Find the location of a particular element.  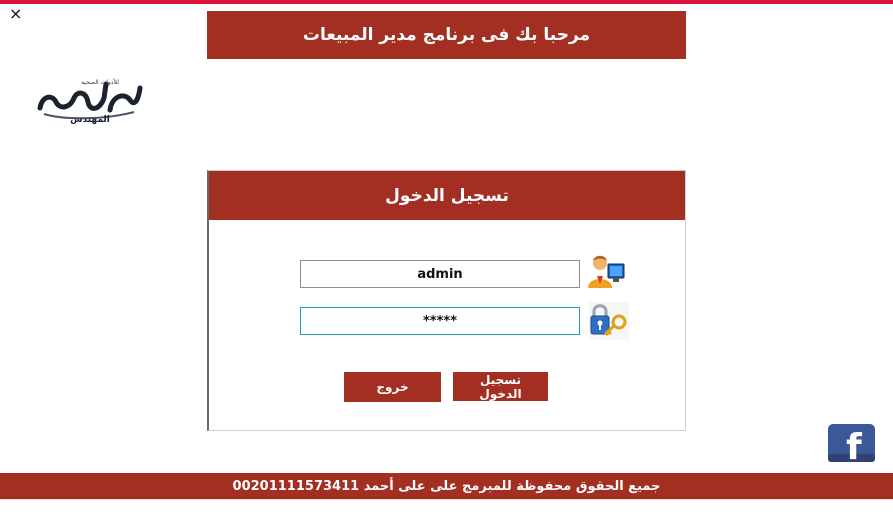

window-top-strip is located at coordinates (446, 2).